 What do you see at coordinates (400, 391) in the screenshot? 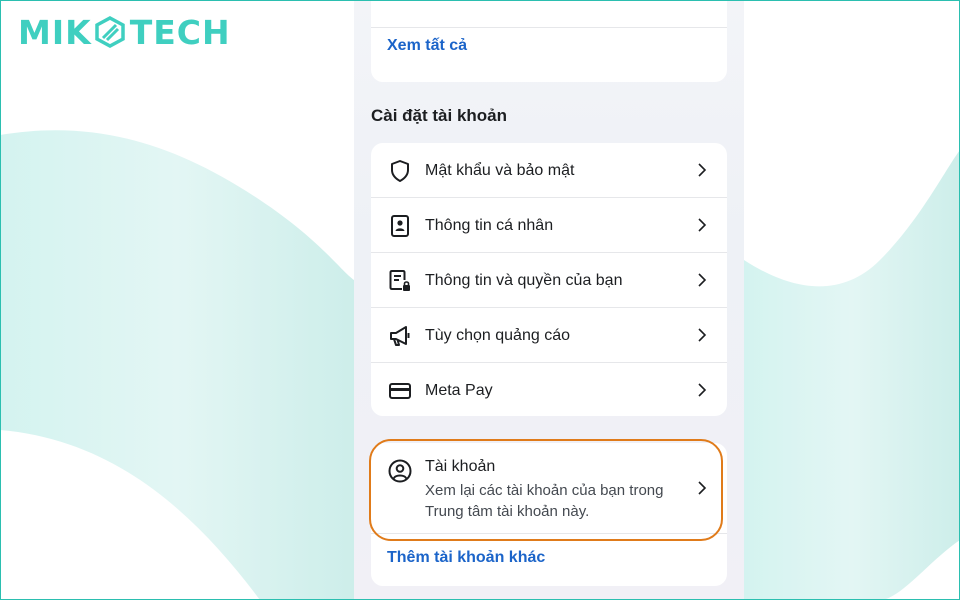
I see `credit-card-icon` at bounding box center [400, 391].